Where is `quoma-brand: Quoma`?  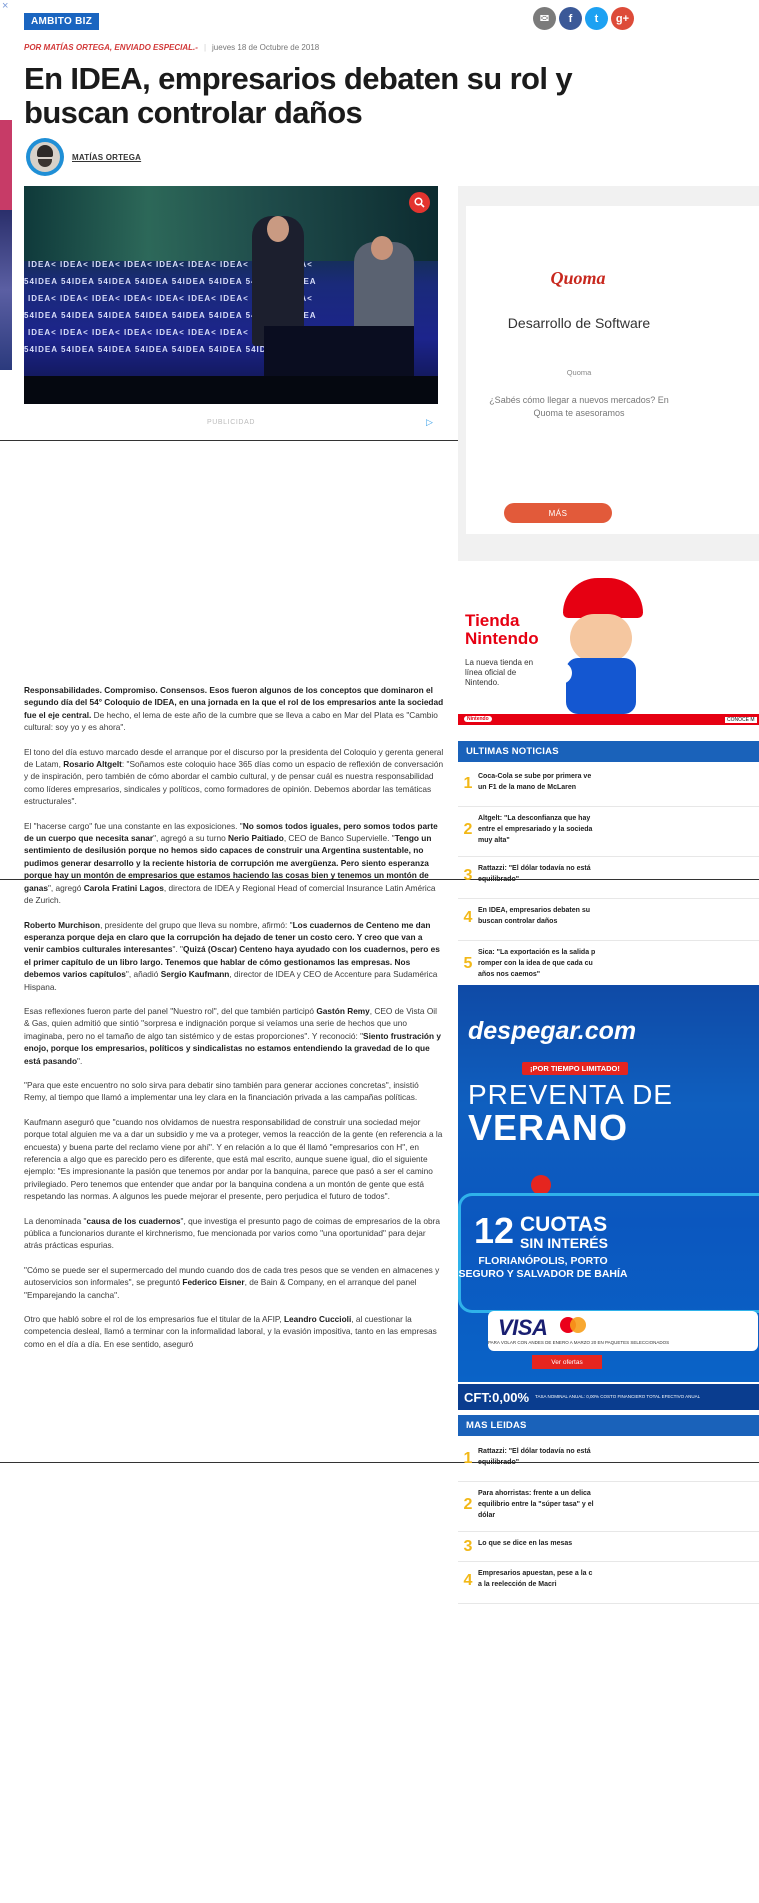
quoma-brand: Quoma is located at coordinates (579, 372).